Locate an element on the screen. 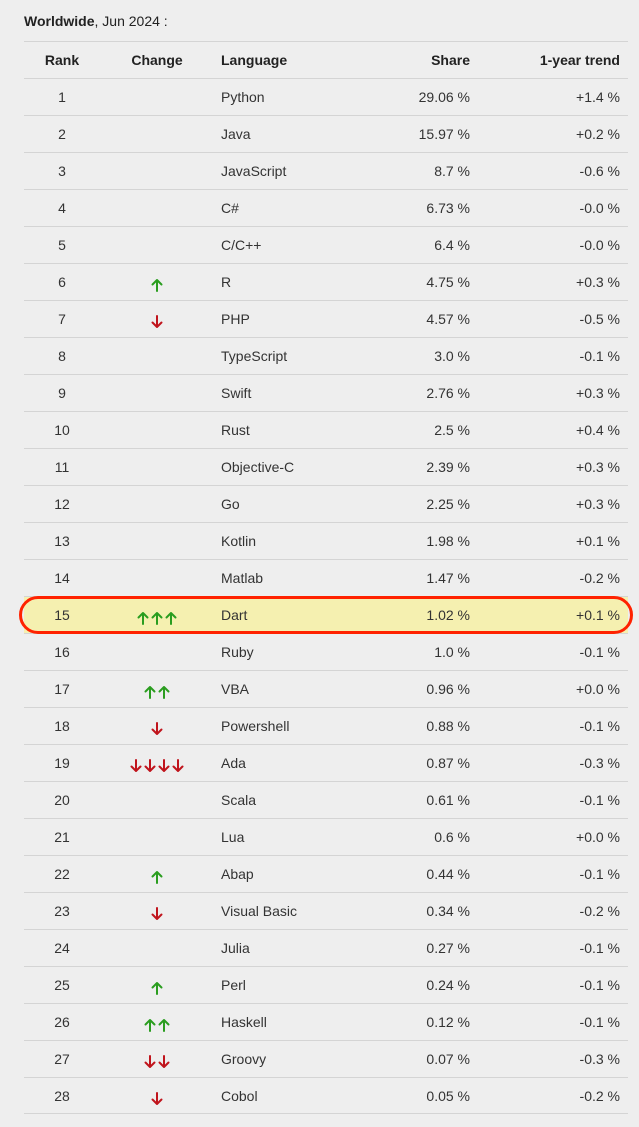  rank-cell: 26 is located at coordinates (62, 1022).